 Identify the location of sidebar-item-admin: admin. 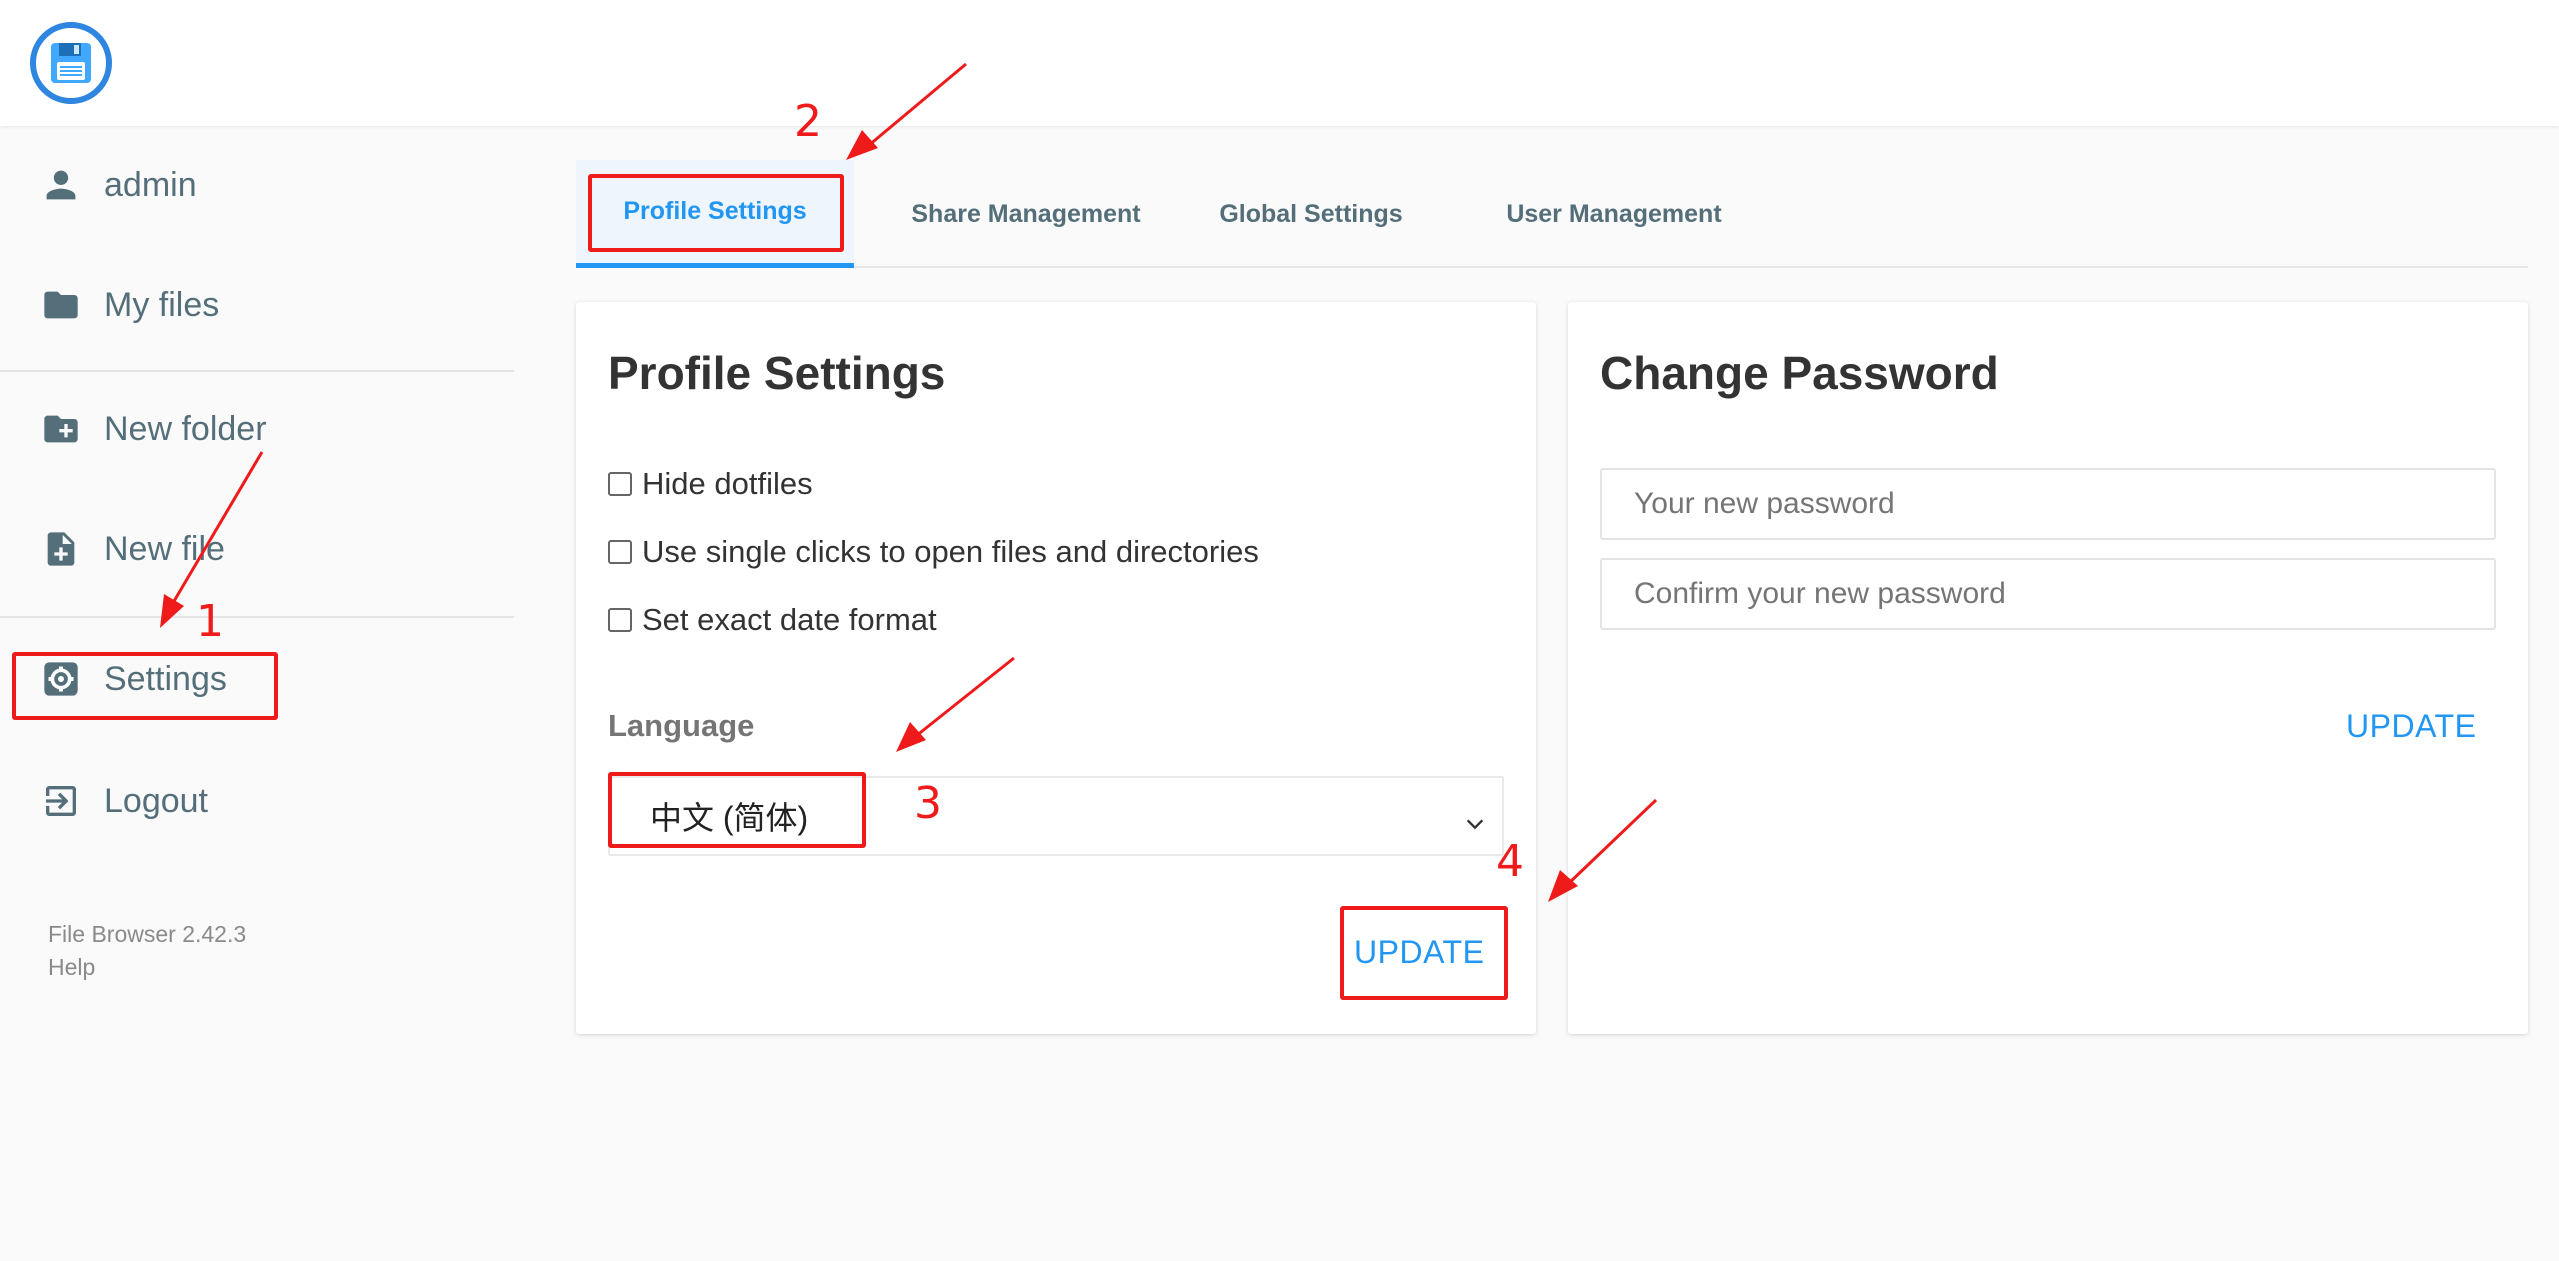
(257, 185).